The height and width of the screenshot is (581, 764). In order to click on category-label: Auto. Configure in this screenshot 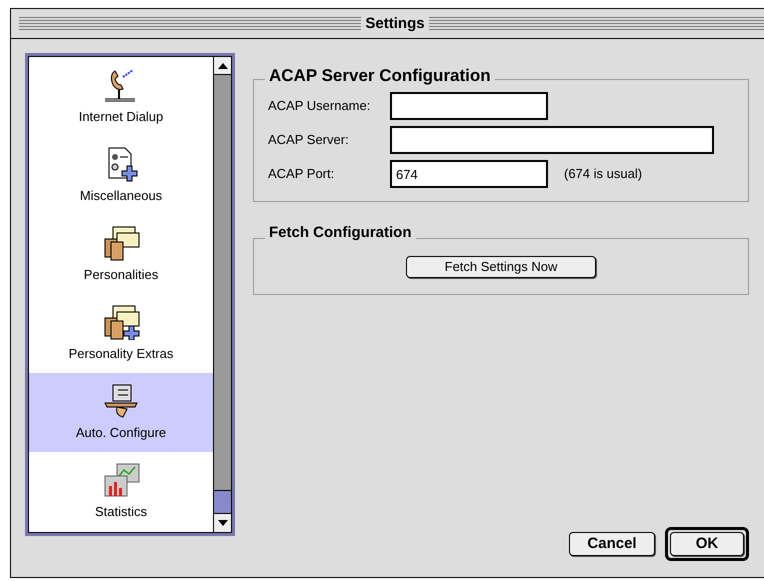, I will do `click(121, 433)`.